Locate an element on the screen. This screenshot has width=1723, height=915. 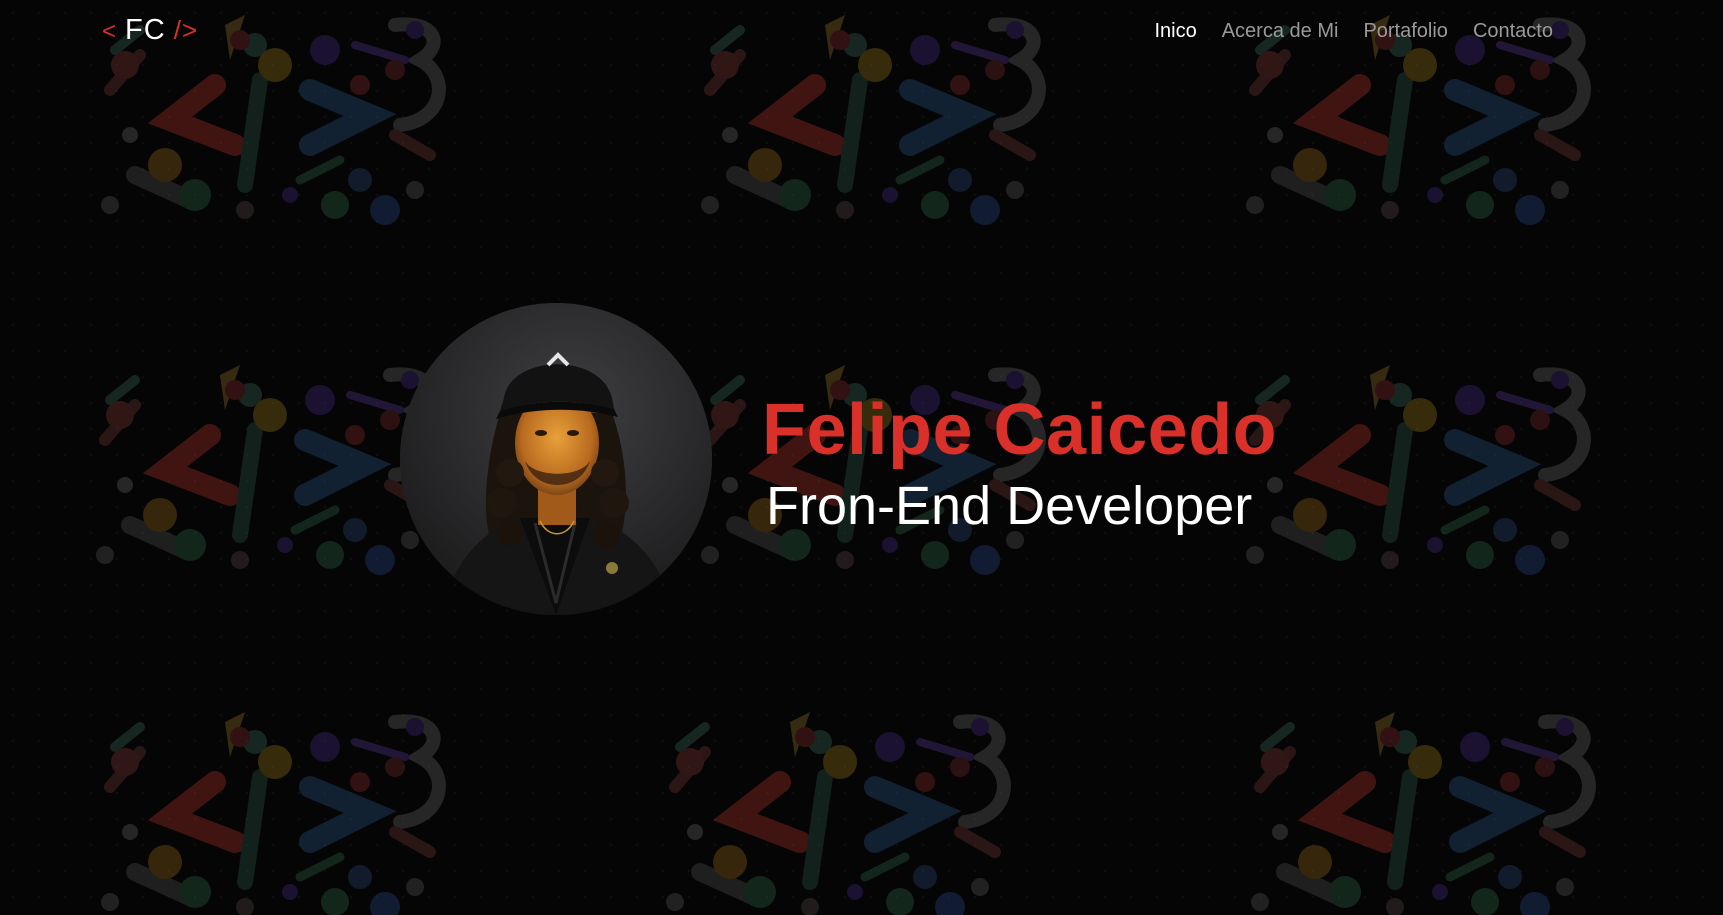
avatar is located at coordinates (556, 459).